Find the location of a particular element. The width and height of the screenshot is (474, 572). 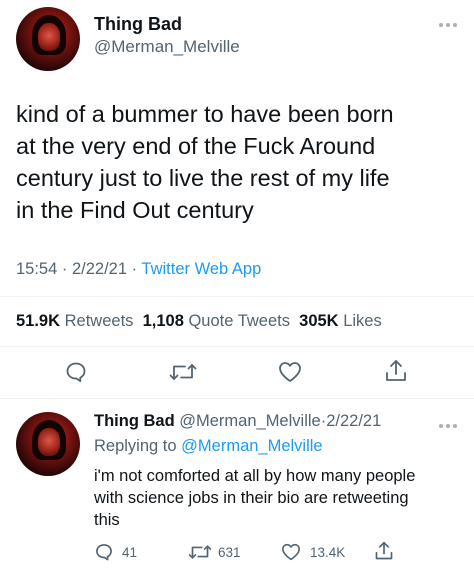

reply-text-line: this is located at coordinates (107, 520).